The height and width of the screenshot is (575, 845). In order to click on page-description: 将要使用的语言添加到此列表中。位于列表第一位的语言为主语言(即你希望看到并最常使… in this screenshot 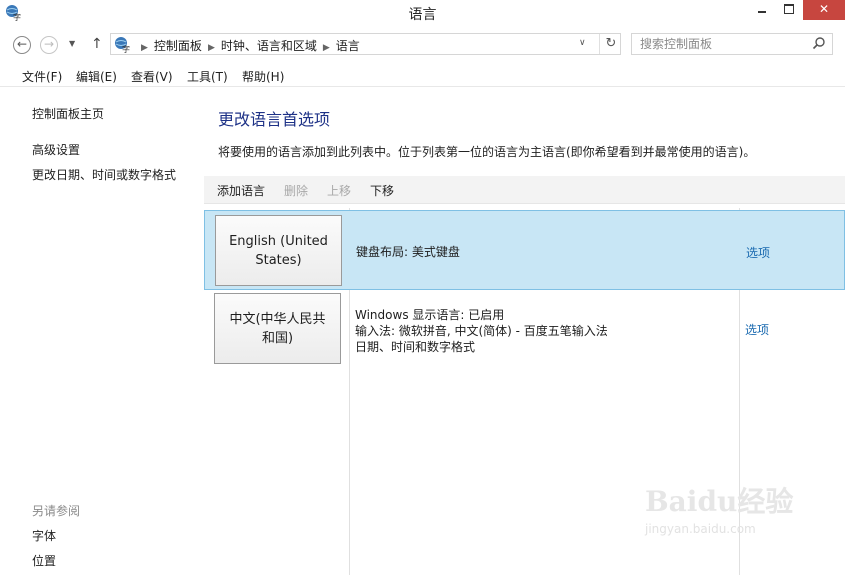, I will do `click(487, 152)`.